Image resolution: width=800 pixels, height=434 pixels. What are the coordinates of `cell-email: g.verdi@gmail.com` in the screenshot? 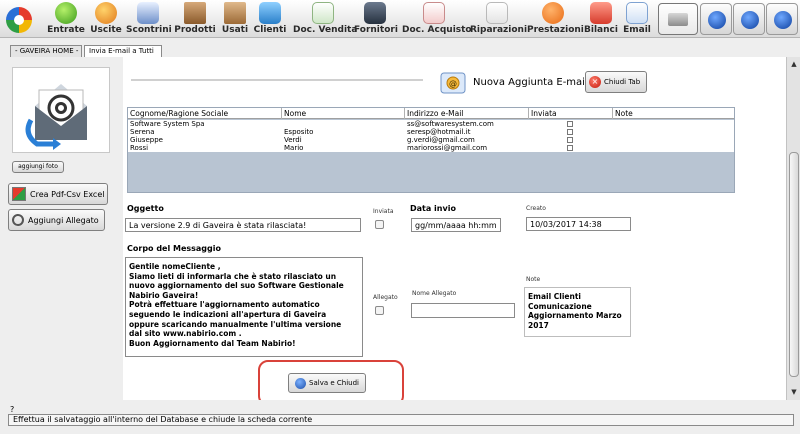 It's located at (441, 140).